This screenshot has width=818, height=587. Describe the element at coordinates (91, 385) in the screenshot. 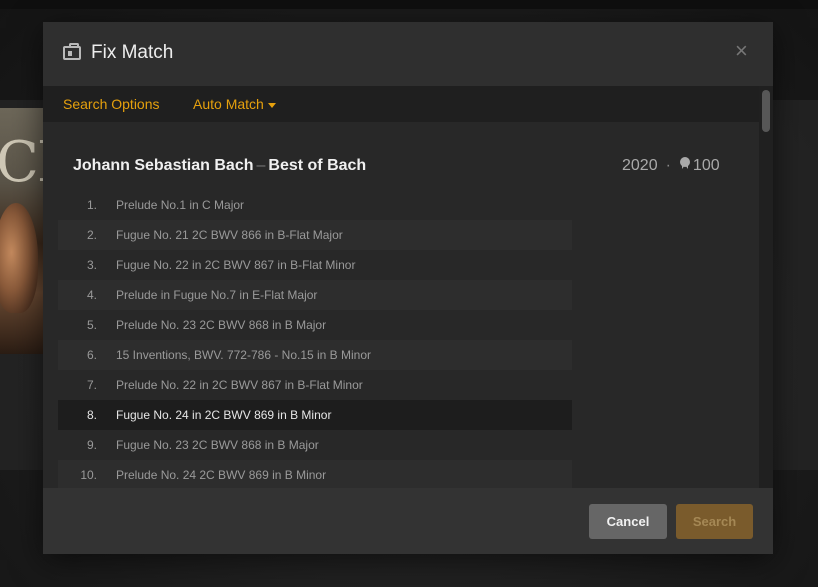

I see `track-number: 7.` at that location.